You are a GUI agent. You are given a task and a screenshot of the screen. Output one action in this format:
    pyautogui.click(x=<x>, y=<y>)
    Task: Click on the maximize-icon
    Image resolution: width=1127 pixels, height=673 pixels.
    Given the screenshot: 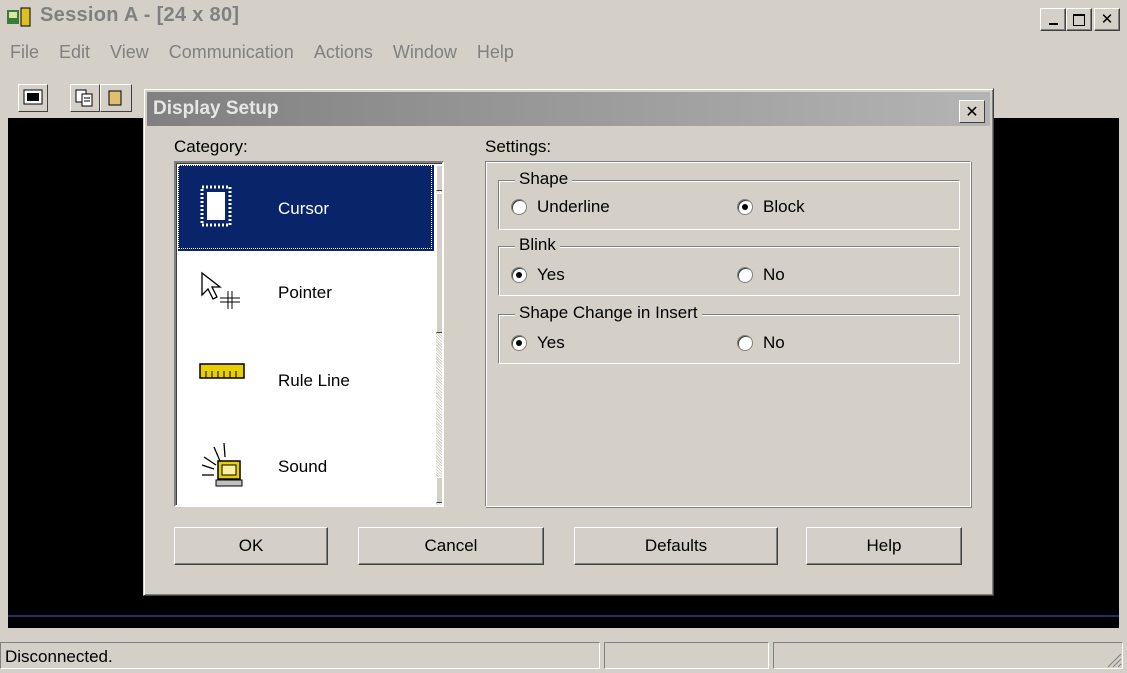 What is the action you would take?
    pyautogui.click(x=1079, y=20)
    